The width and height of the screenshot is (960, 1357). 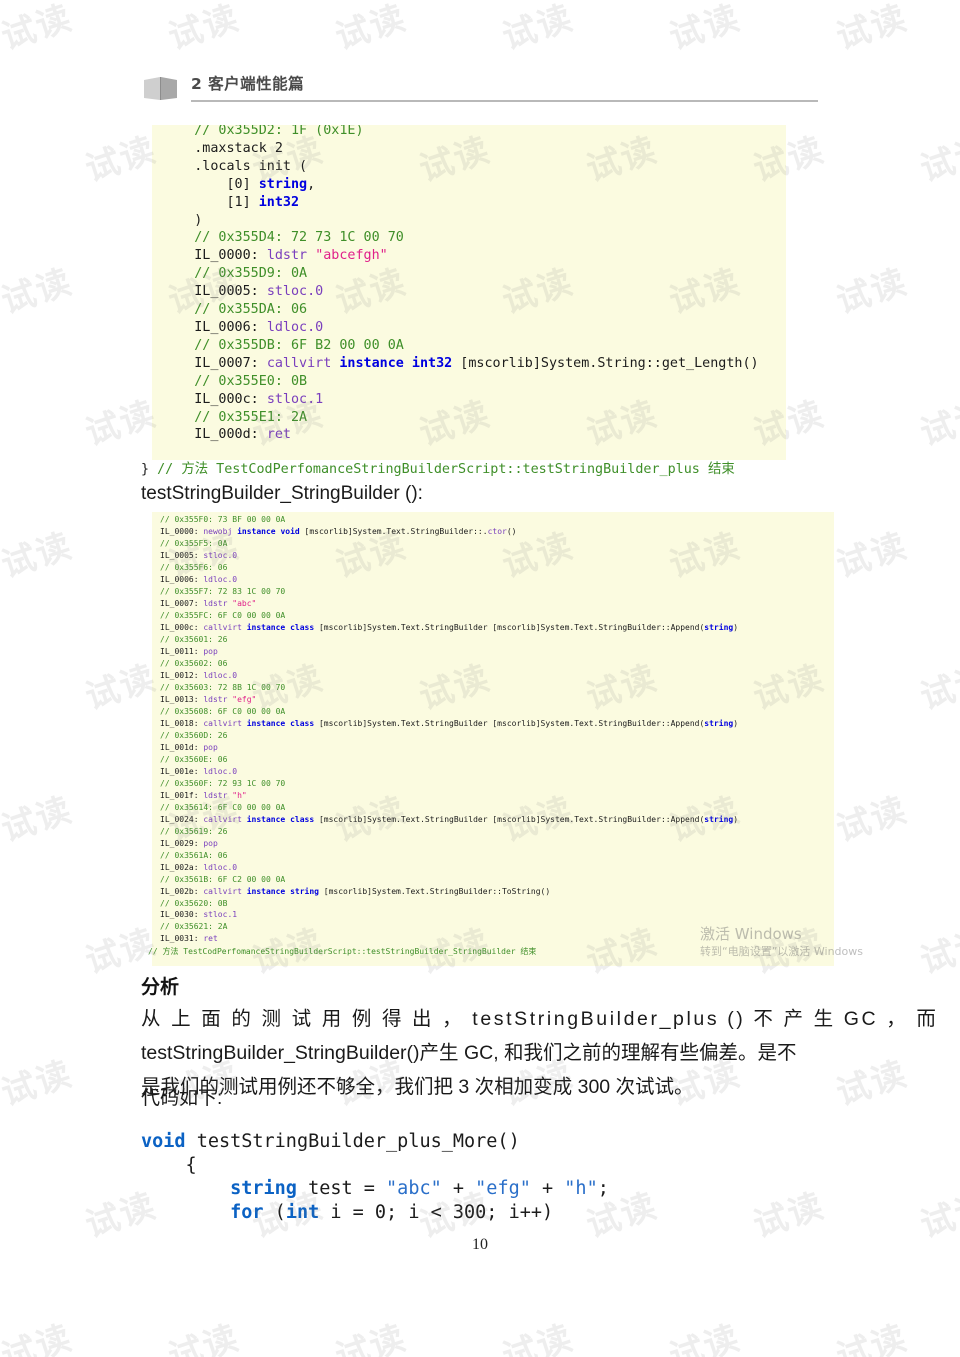 I want to click on code-line: void testStringBuilder_plus_More(), so click(x=330, y=1141).